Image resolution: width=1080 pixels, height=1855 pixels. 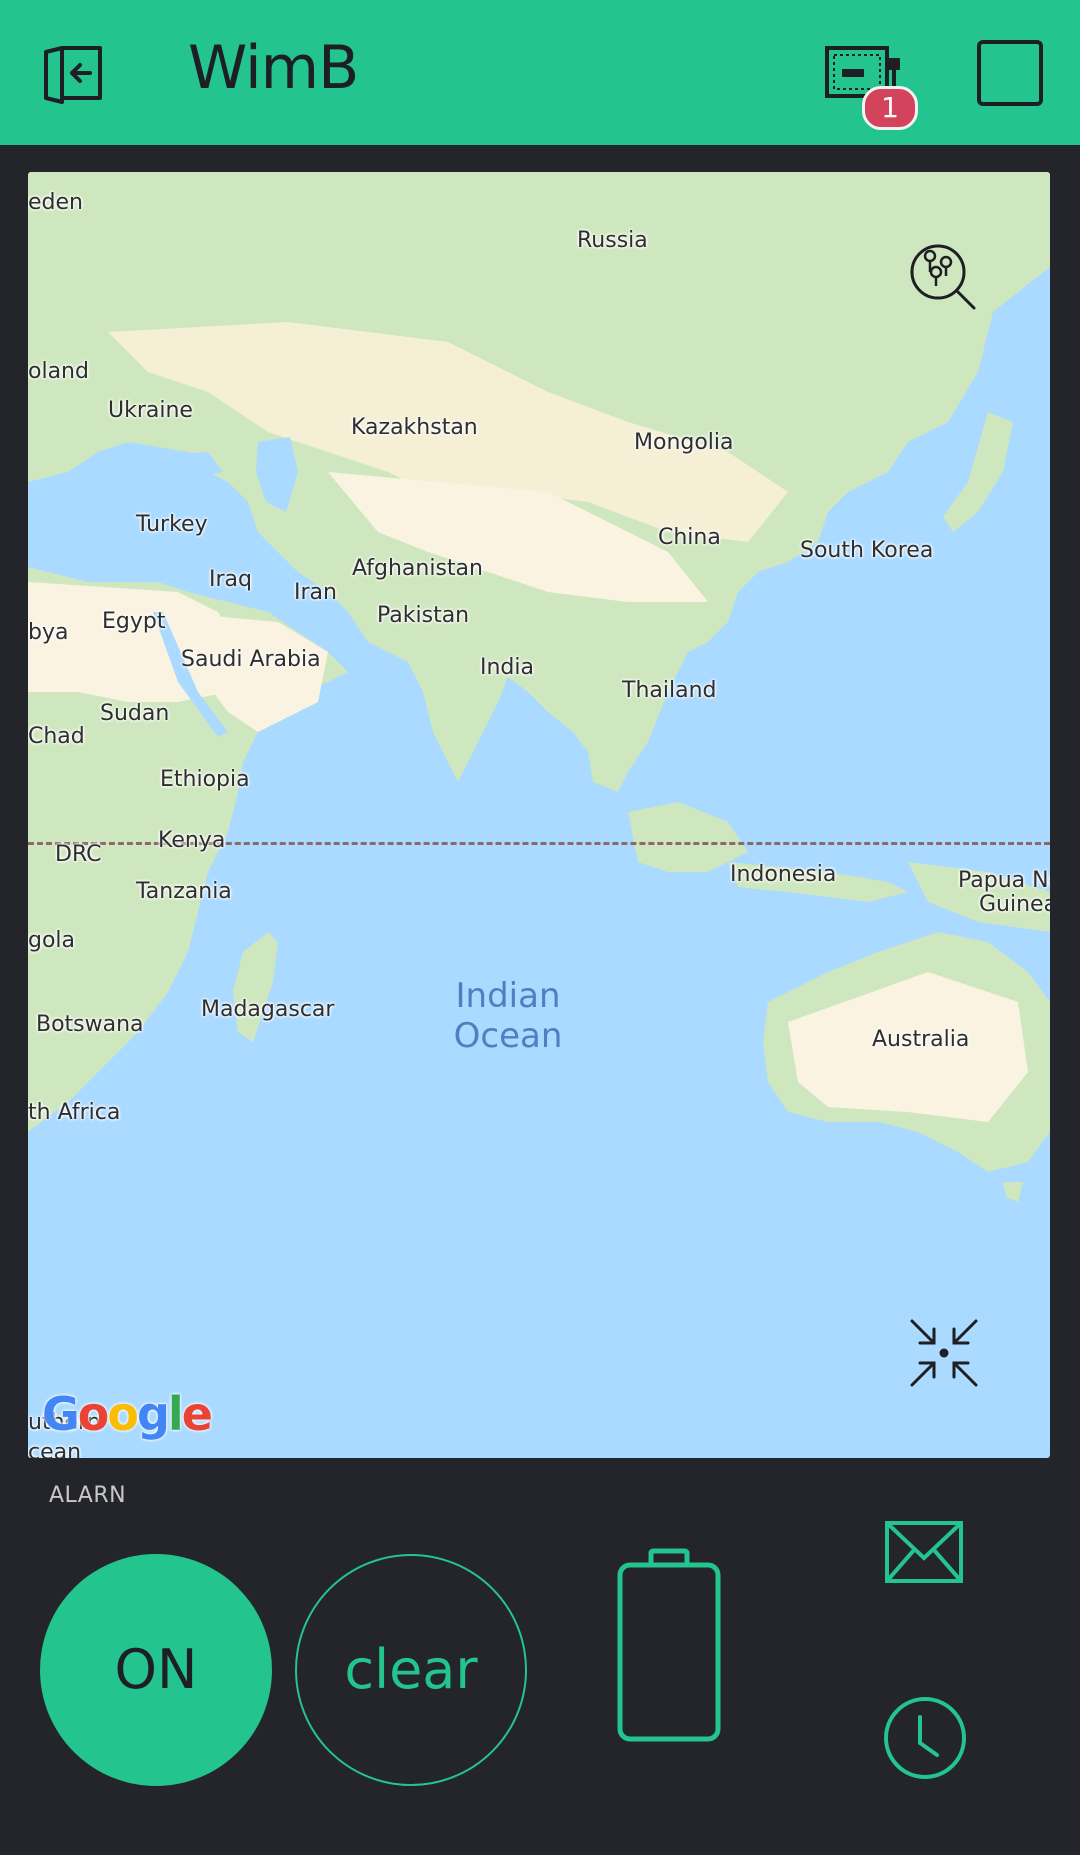 I want to click on map-label-sweden: eden, so click(x=55, y=202).